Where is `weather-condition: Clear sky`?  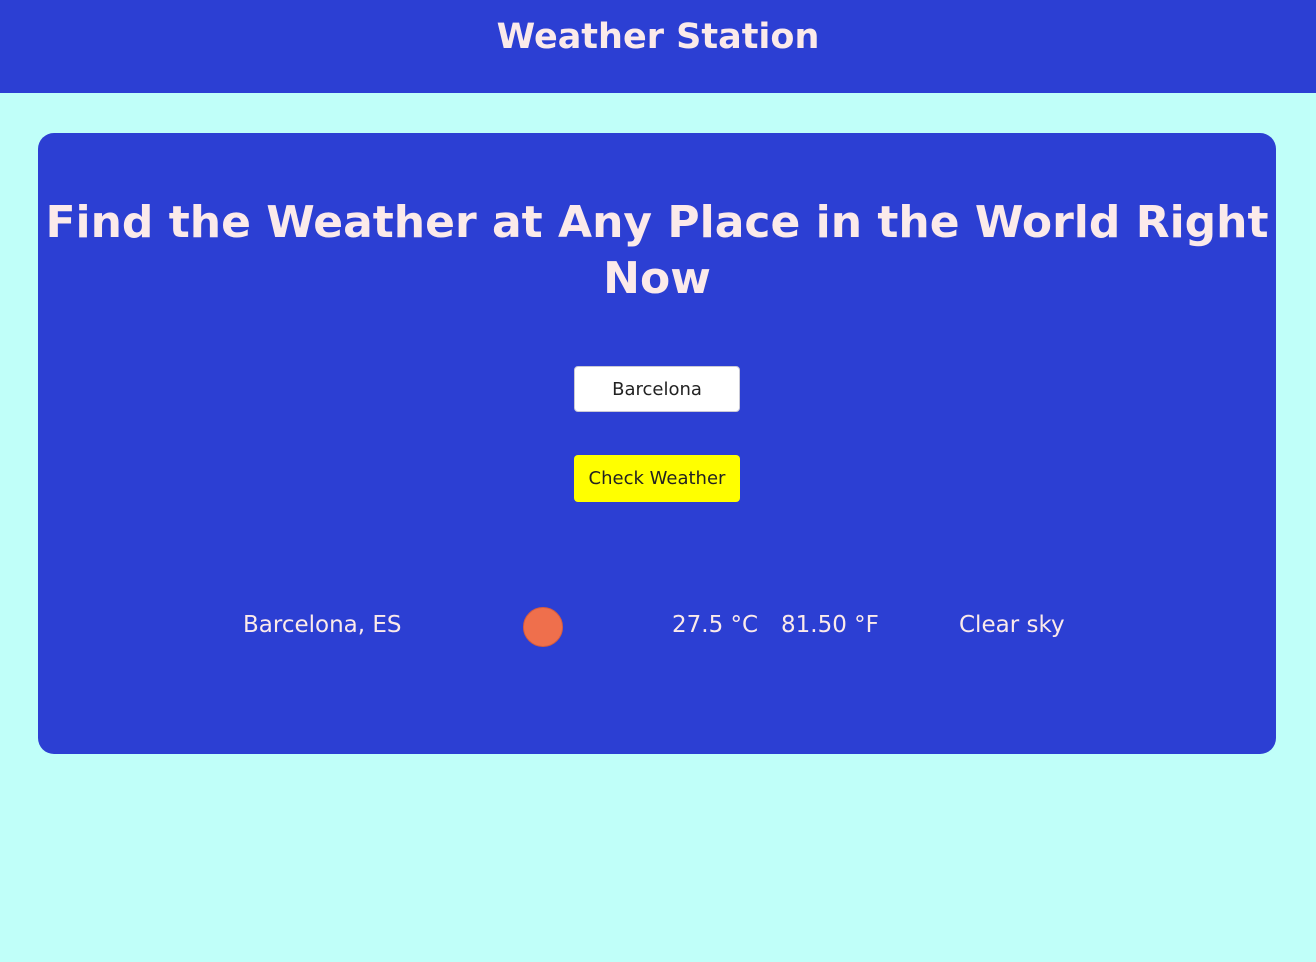 weather-condition: Clear sky is located at coordinates (1012, 625).